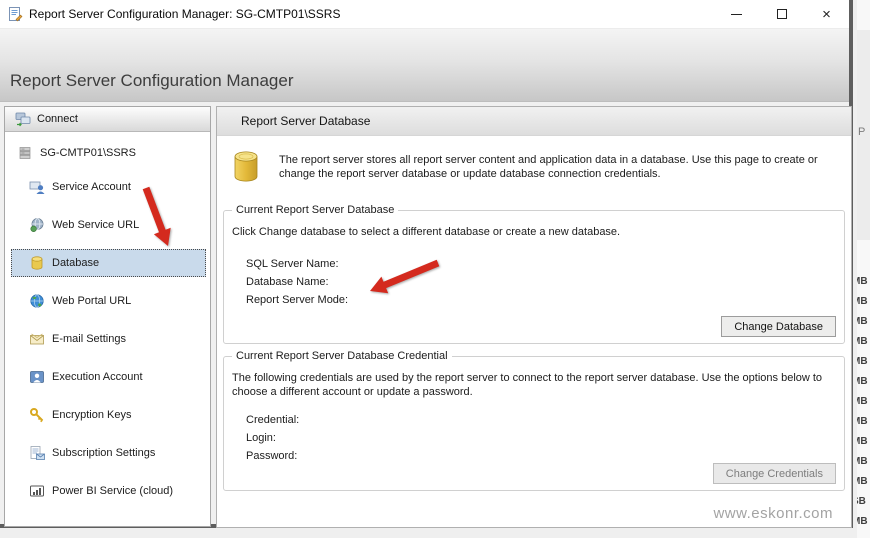  Describe the element at coordinates (23, 119) in the screenshot. I see `connect-icon` at that location.